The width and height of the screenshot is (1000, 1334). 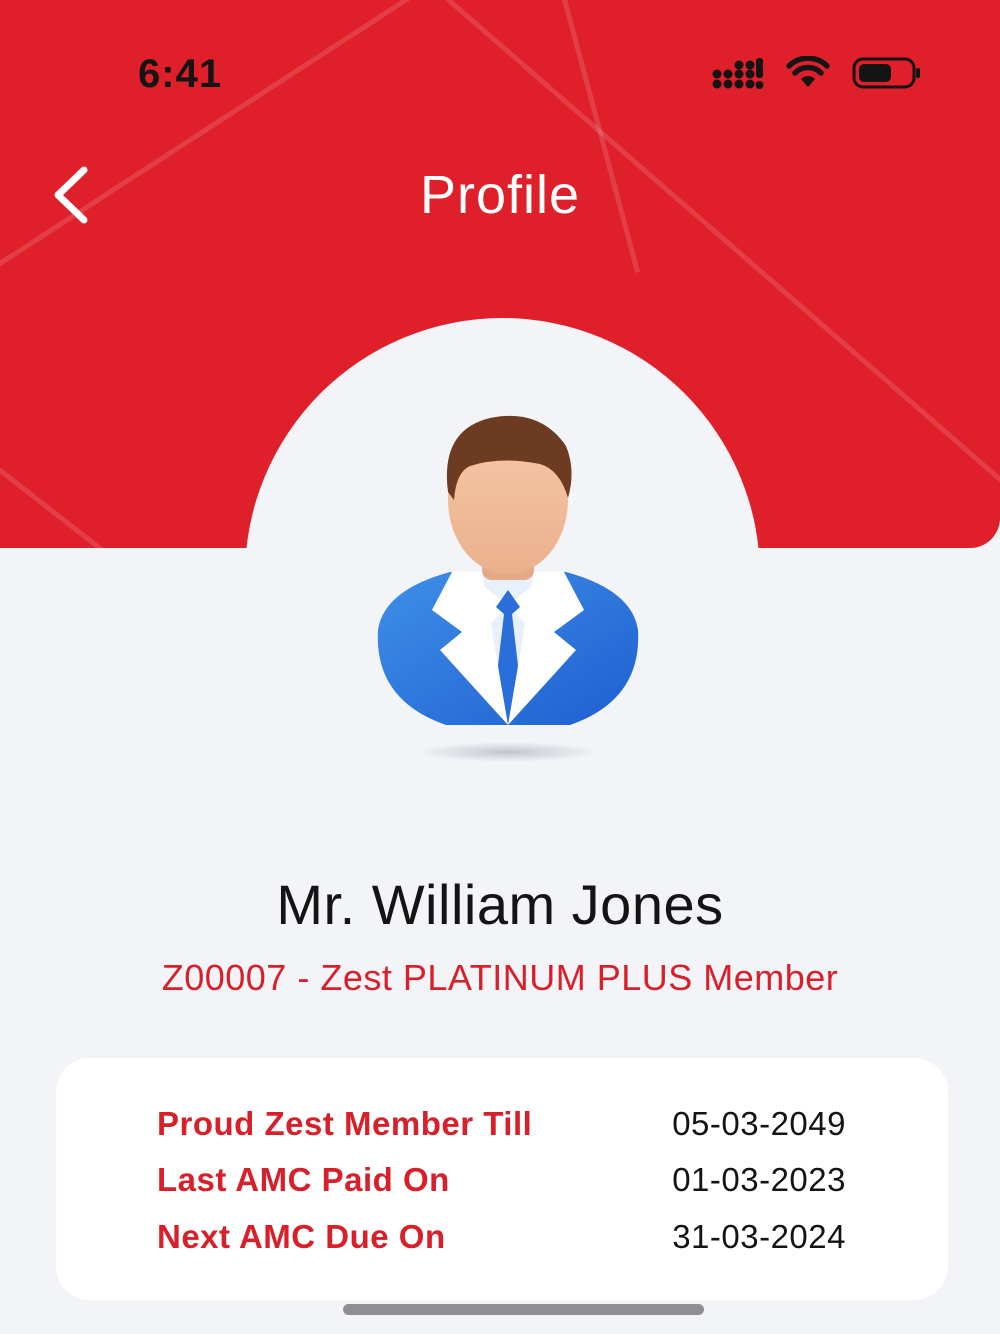 I want to click on status-bar: 6:41, so click(x=500, y=75).